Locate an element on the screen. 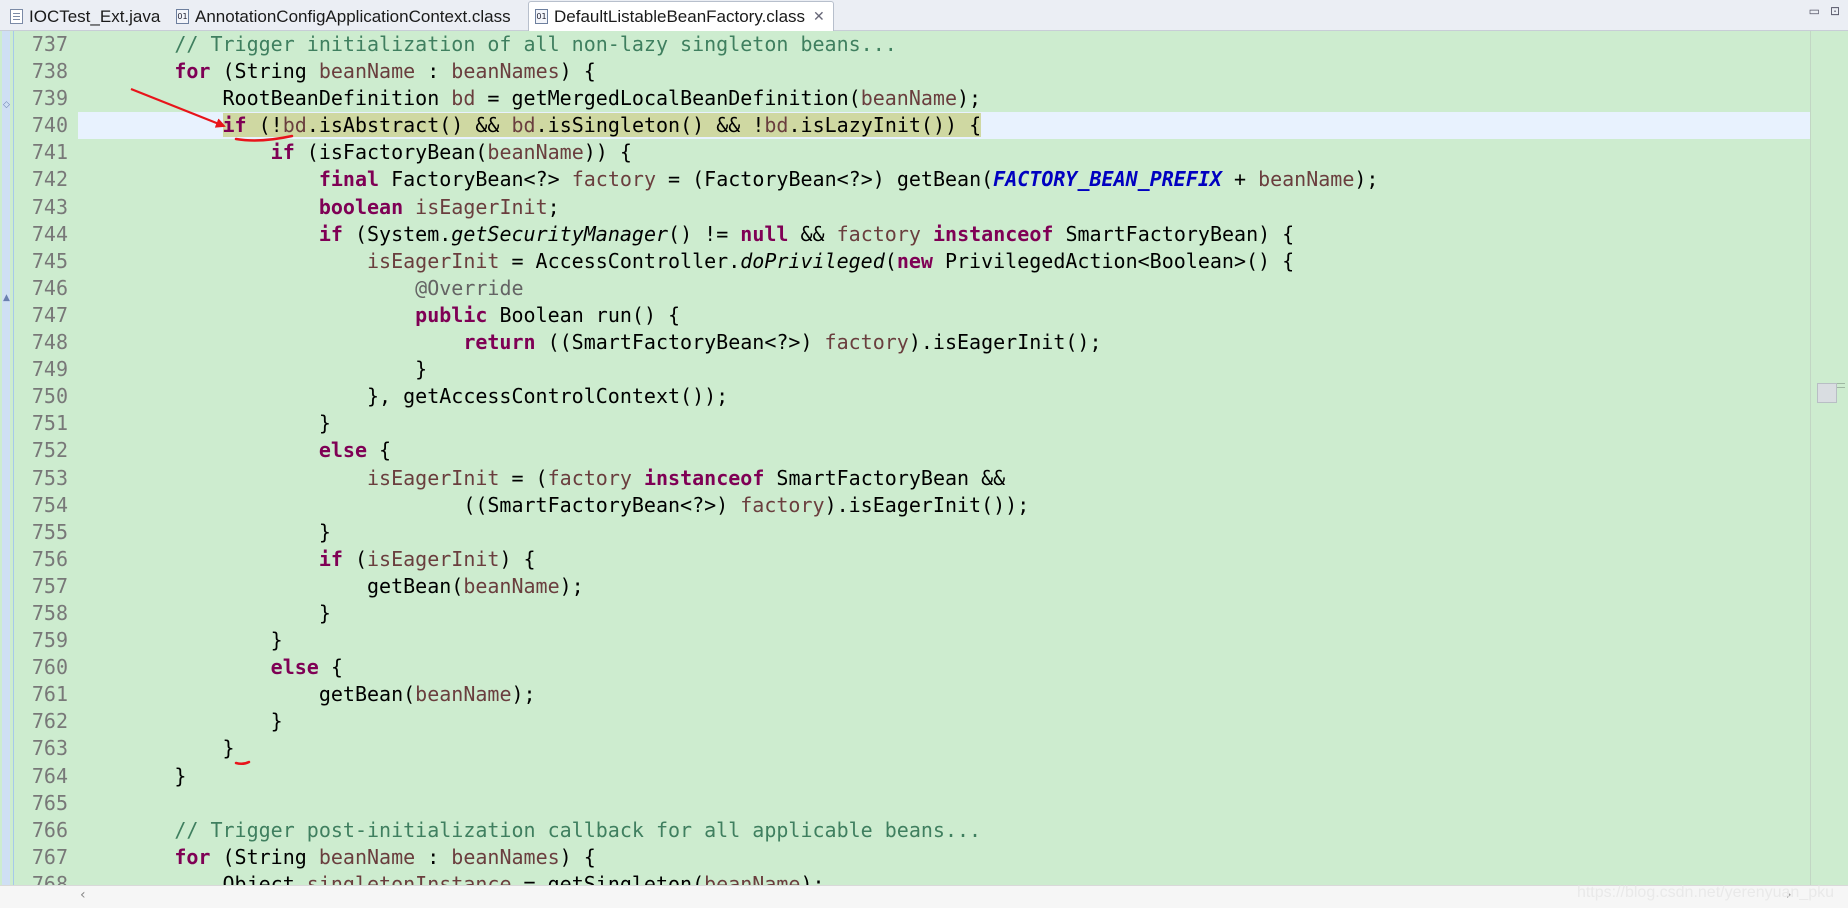  line-number: 747 is located at coordinates (49, 314).